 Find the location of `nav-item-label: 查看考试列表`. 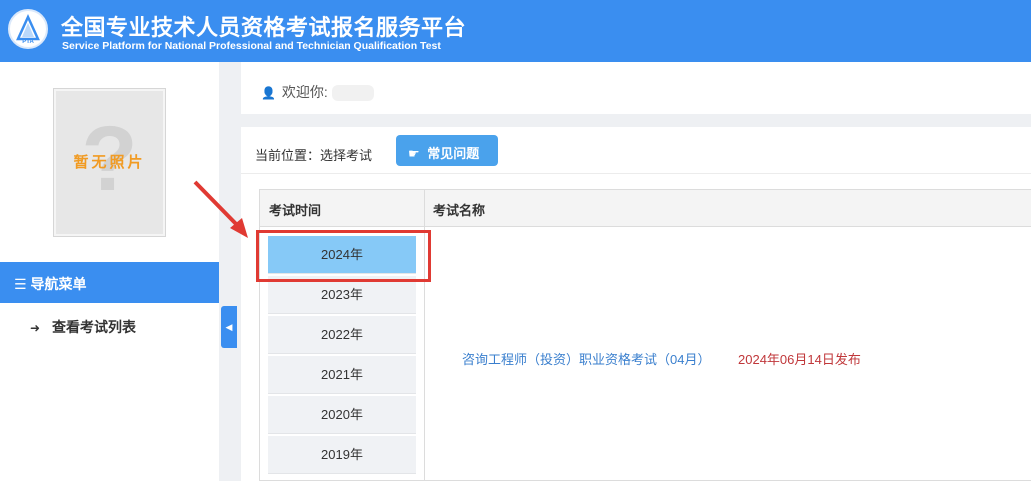

nav-item-label: 查看考试列表 is located at coordinates (93, 327).